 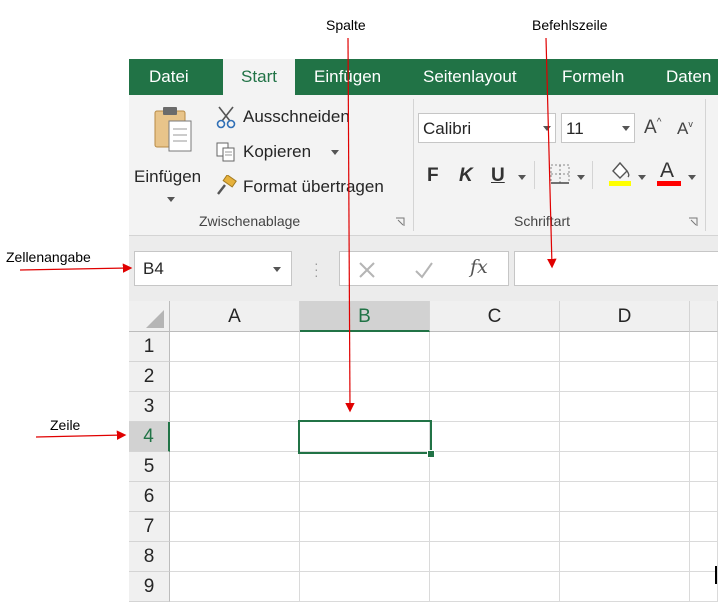 What do you see at coordinates (81, 435) in the screenshot?
I see `arrow-row` at bounding box center [81, 435].